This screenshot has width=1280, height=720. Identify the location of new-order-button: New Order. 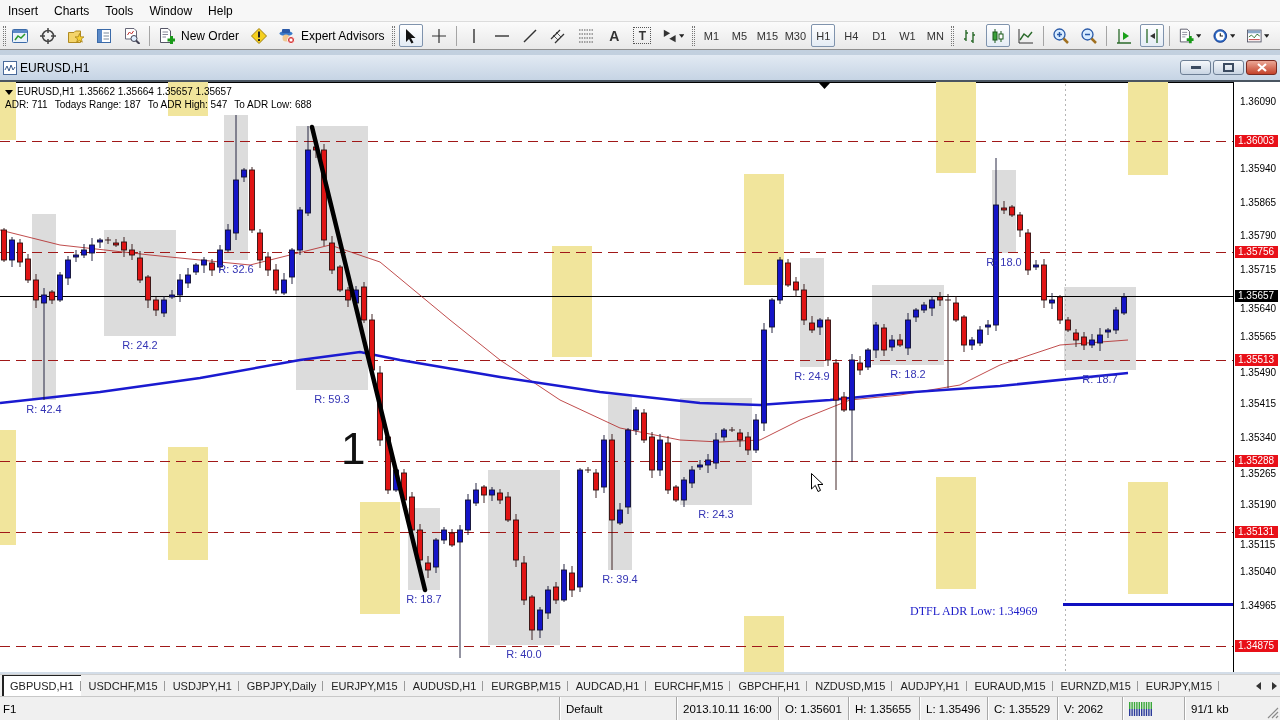
(199, 35).